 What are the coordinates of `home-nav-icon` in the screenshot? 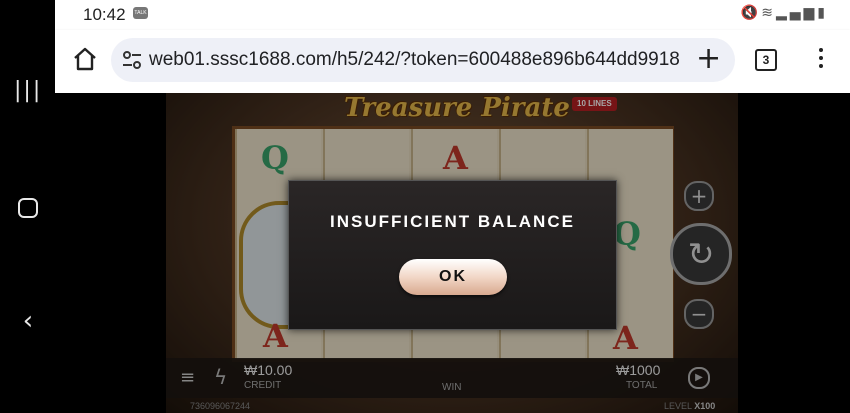 It's located at (28, 209).